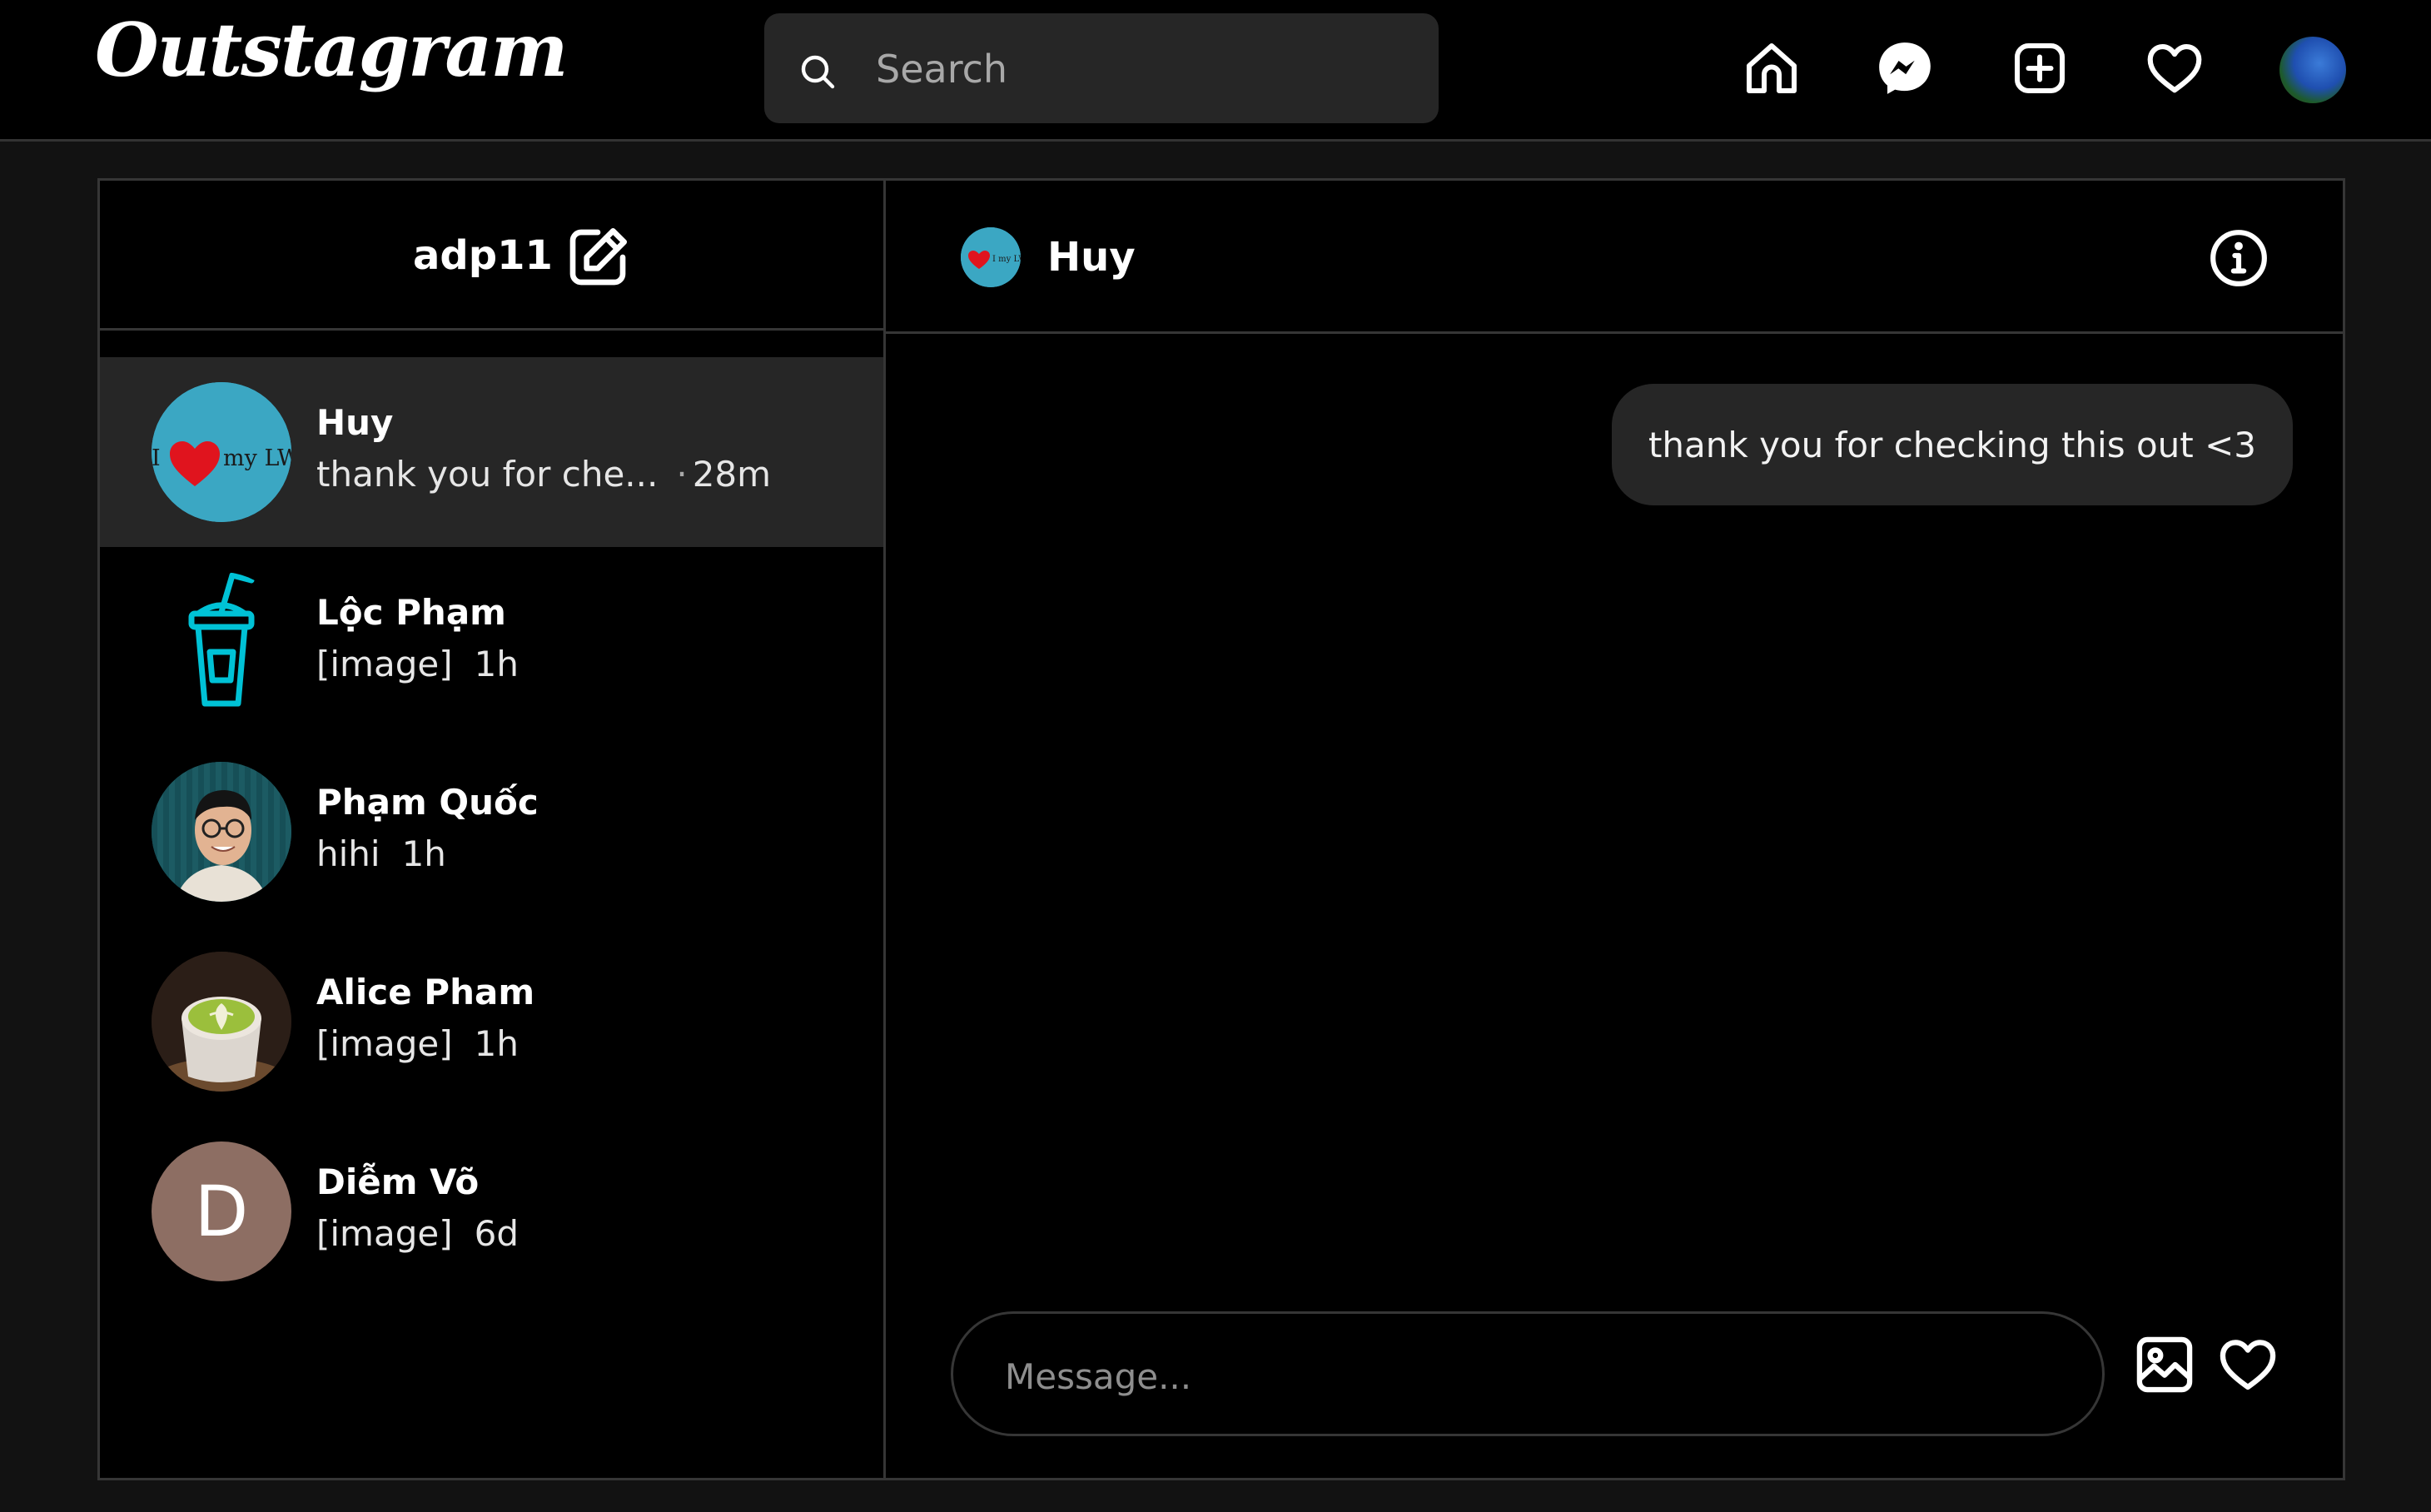  I want to click on compose-icon, so click(597, 257).